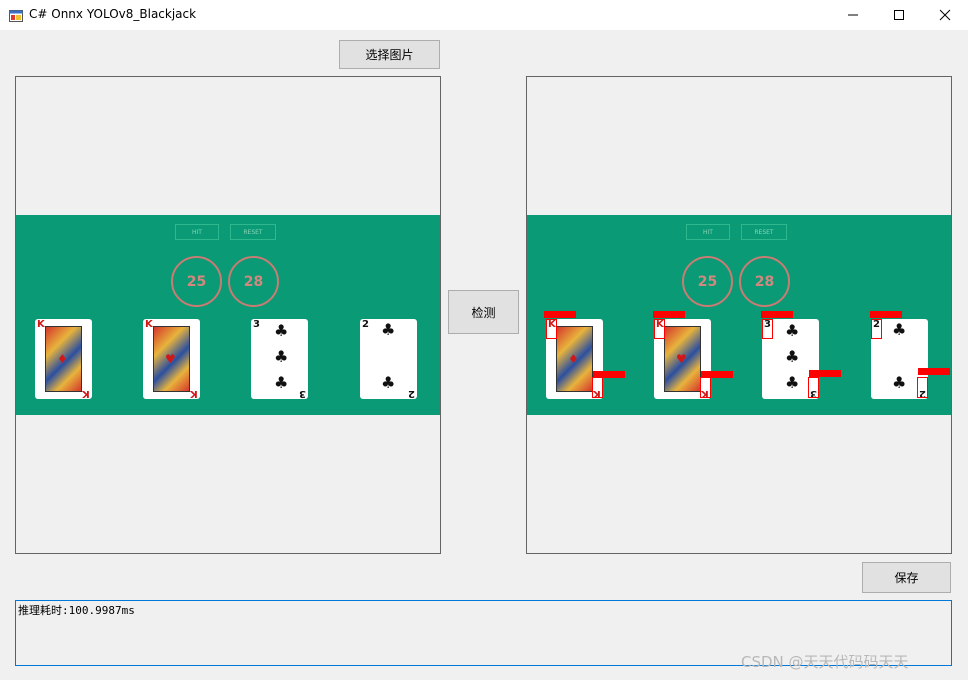  I want to click on select-image-button: 选择图片, so click(389, 54).